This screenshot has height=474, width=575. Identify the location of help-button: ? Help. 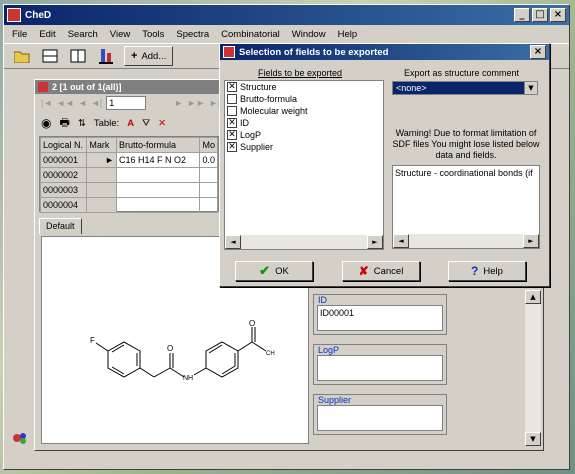
(487, 271).